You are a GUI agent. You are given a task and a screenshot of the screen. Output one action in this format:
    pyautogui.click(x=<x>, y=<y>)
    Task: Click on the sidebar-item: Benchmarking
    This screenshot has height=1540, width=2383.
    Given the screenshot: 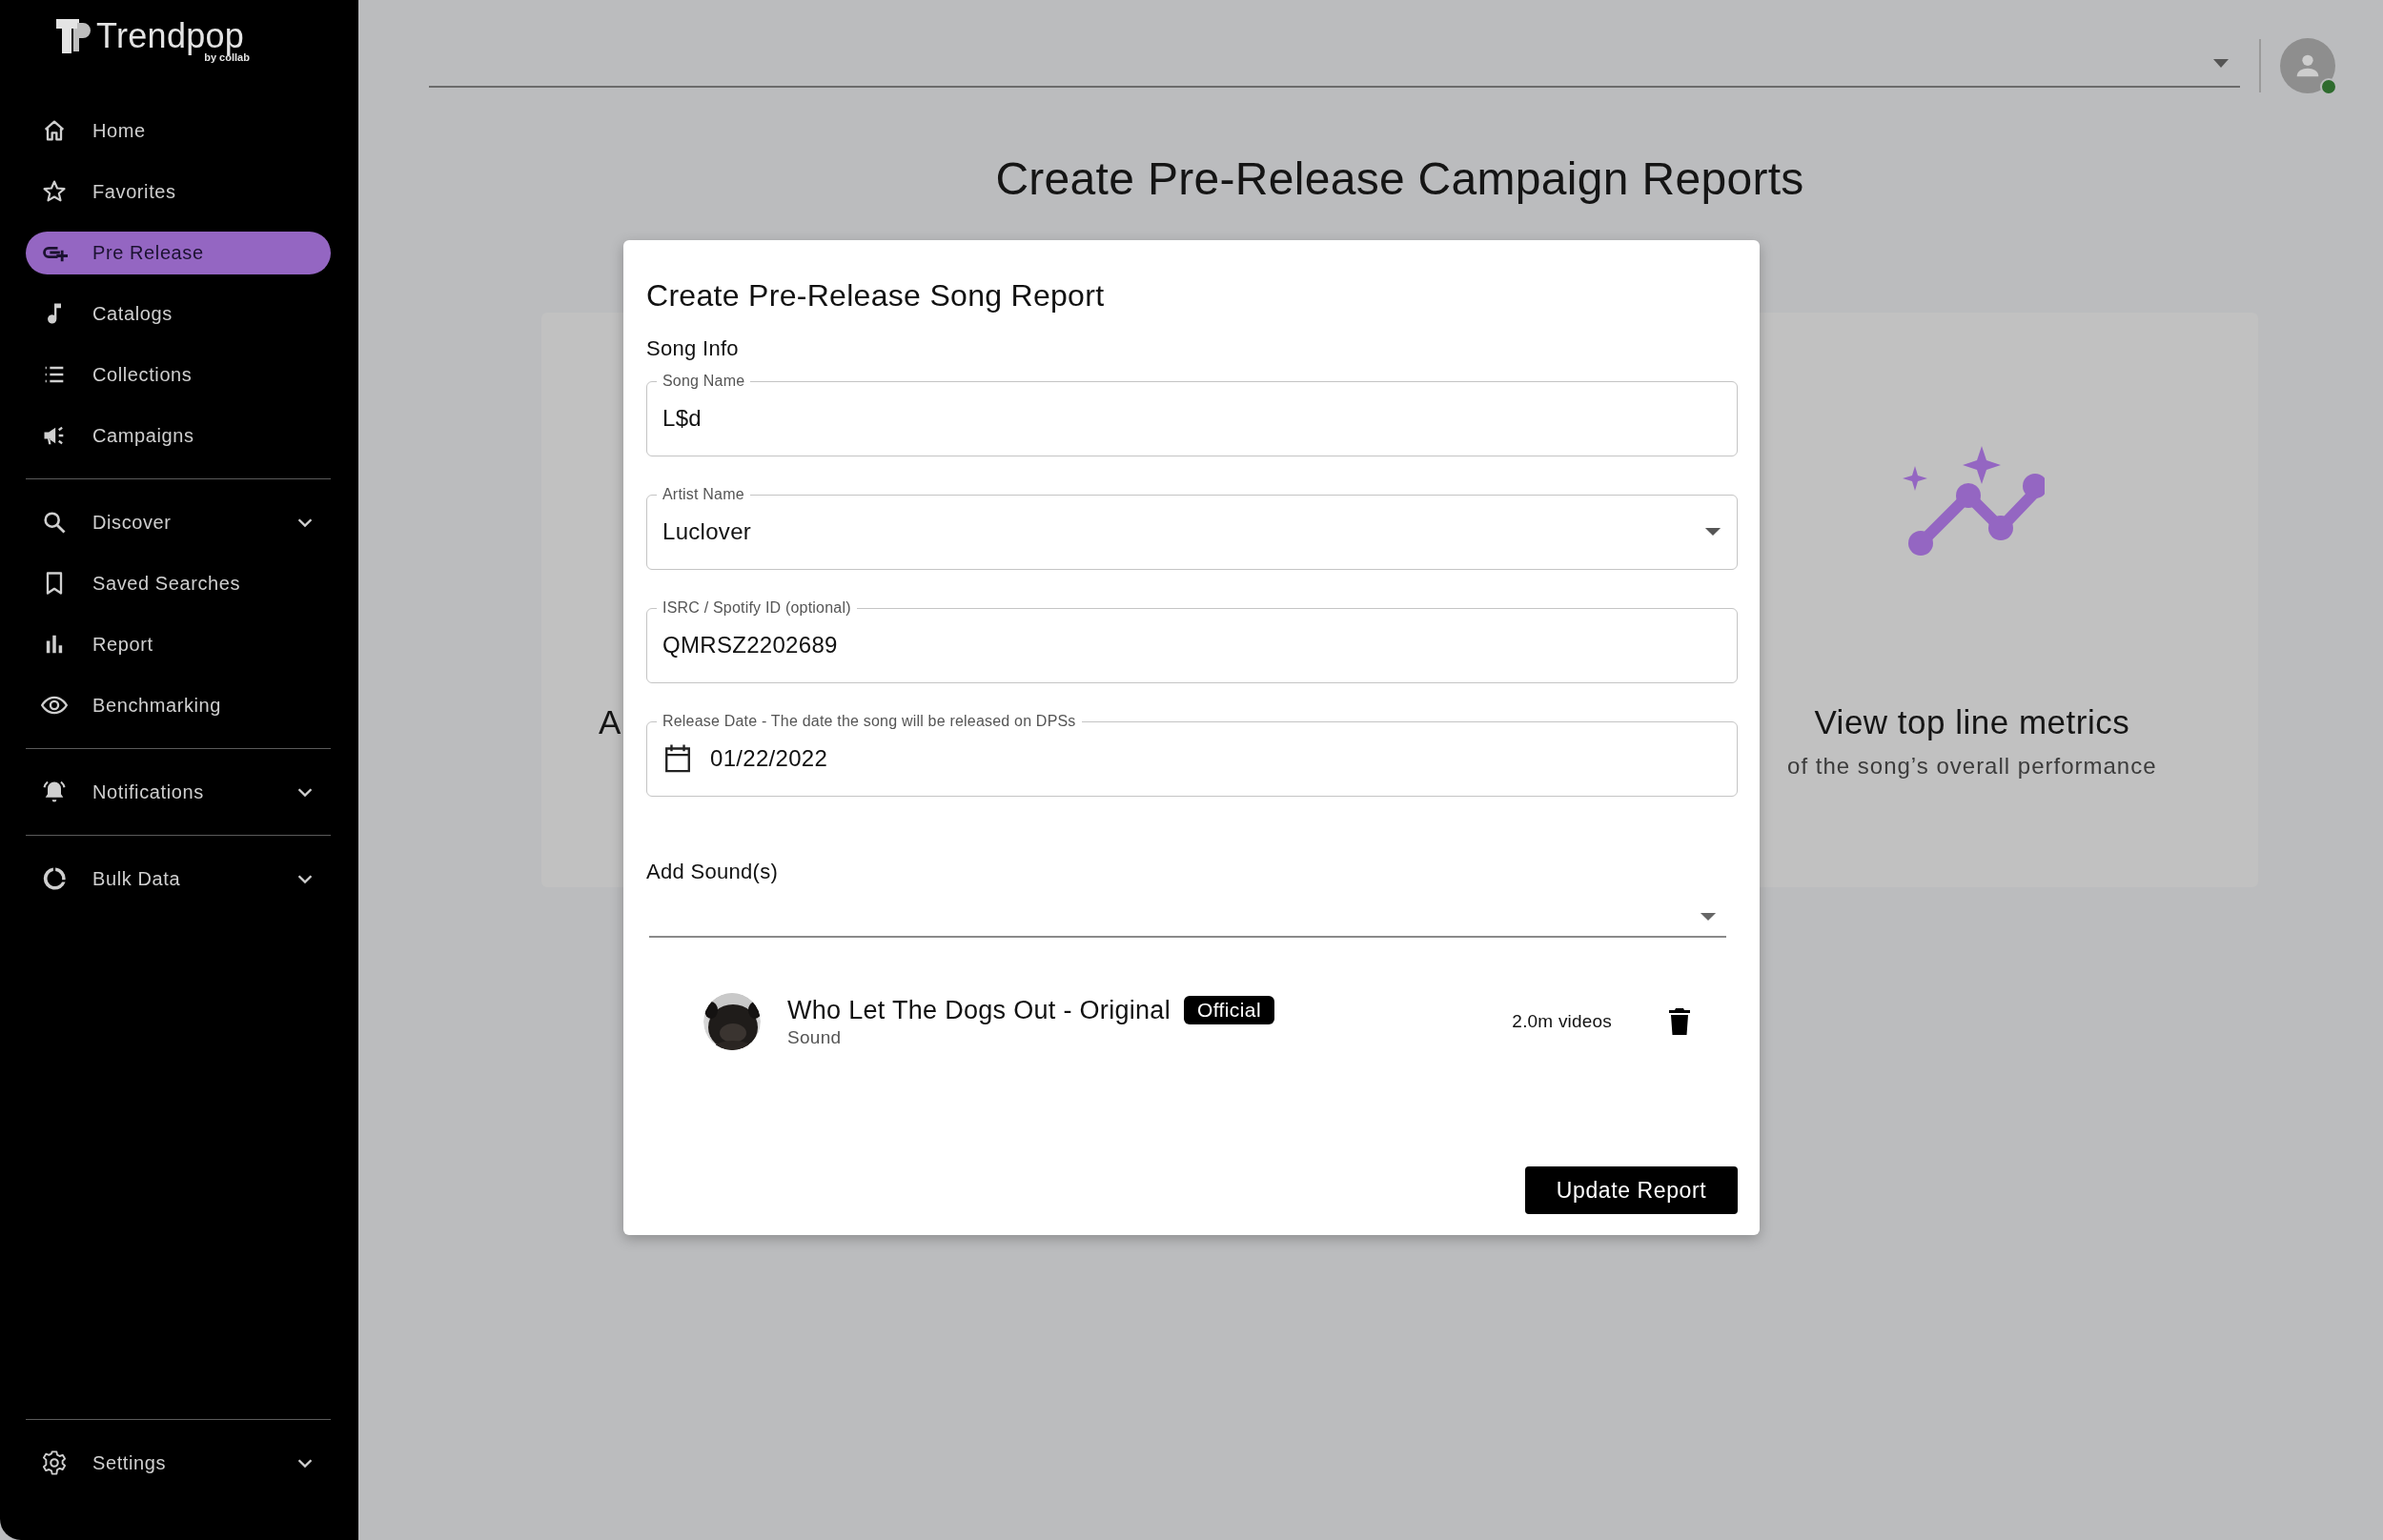 What is the action you would take?
    pyautogui.click(x=179, y=705)
    